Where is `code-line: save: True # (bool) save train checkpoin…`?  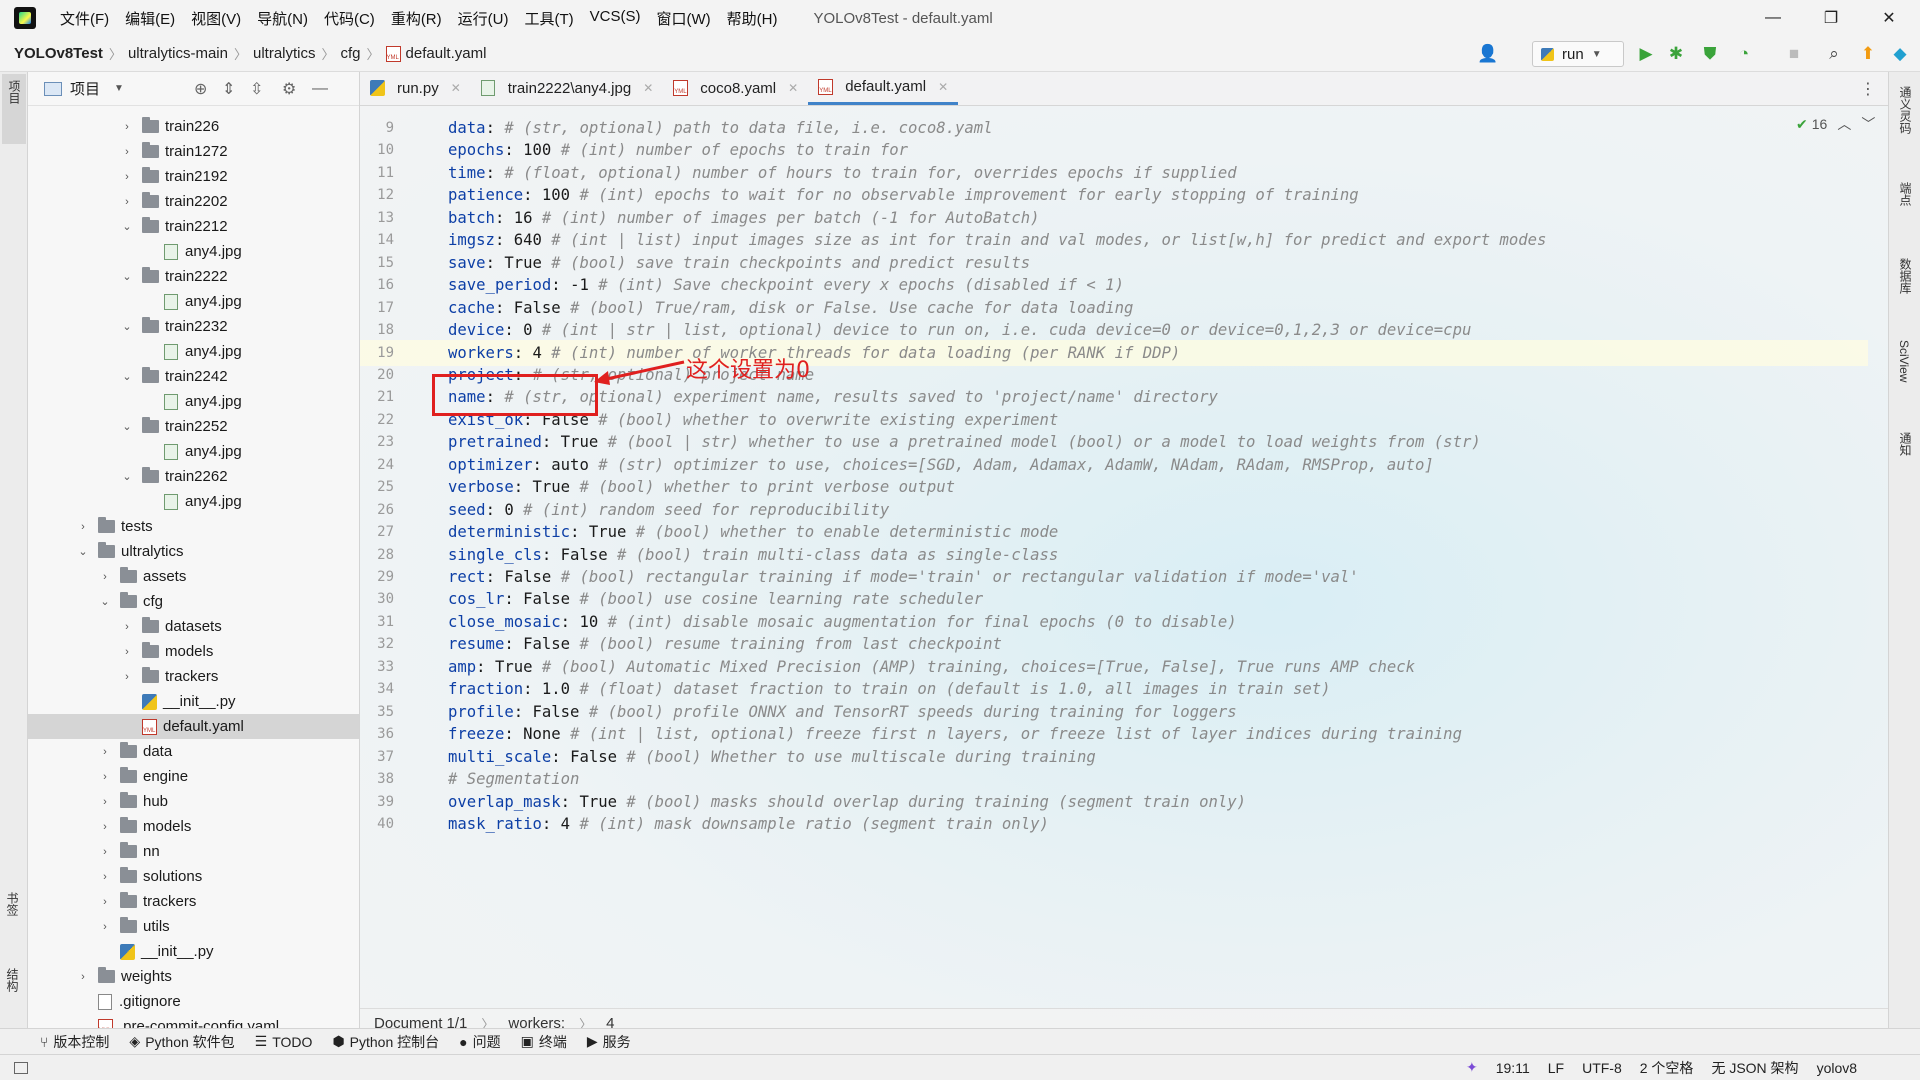
code-line: save: True # (bool) save train checkpoin… is located at coordinates (739, 263).